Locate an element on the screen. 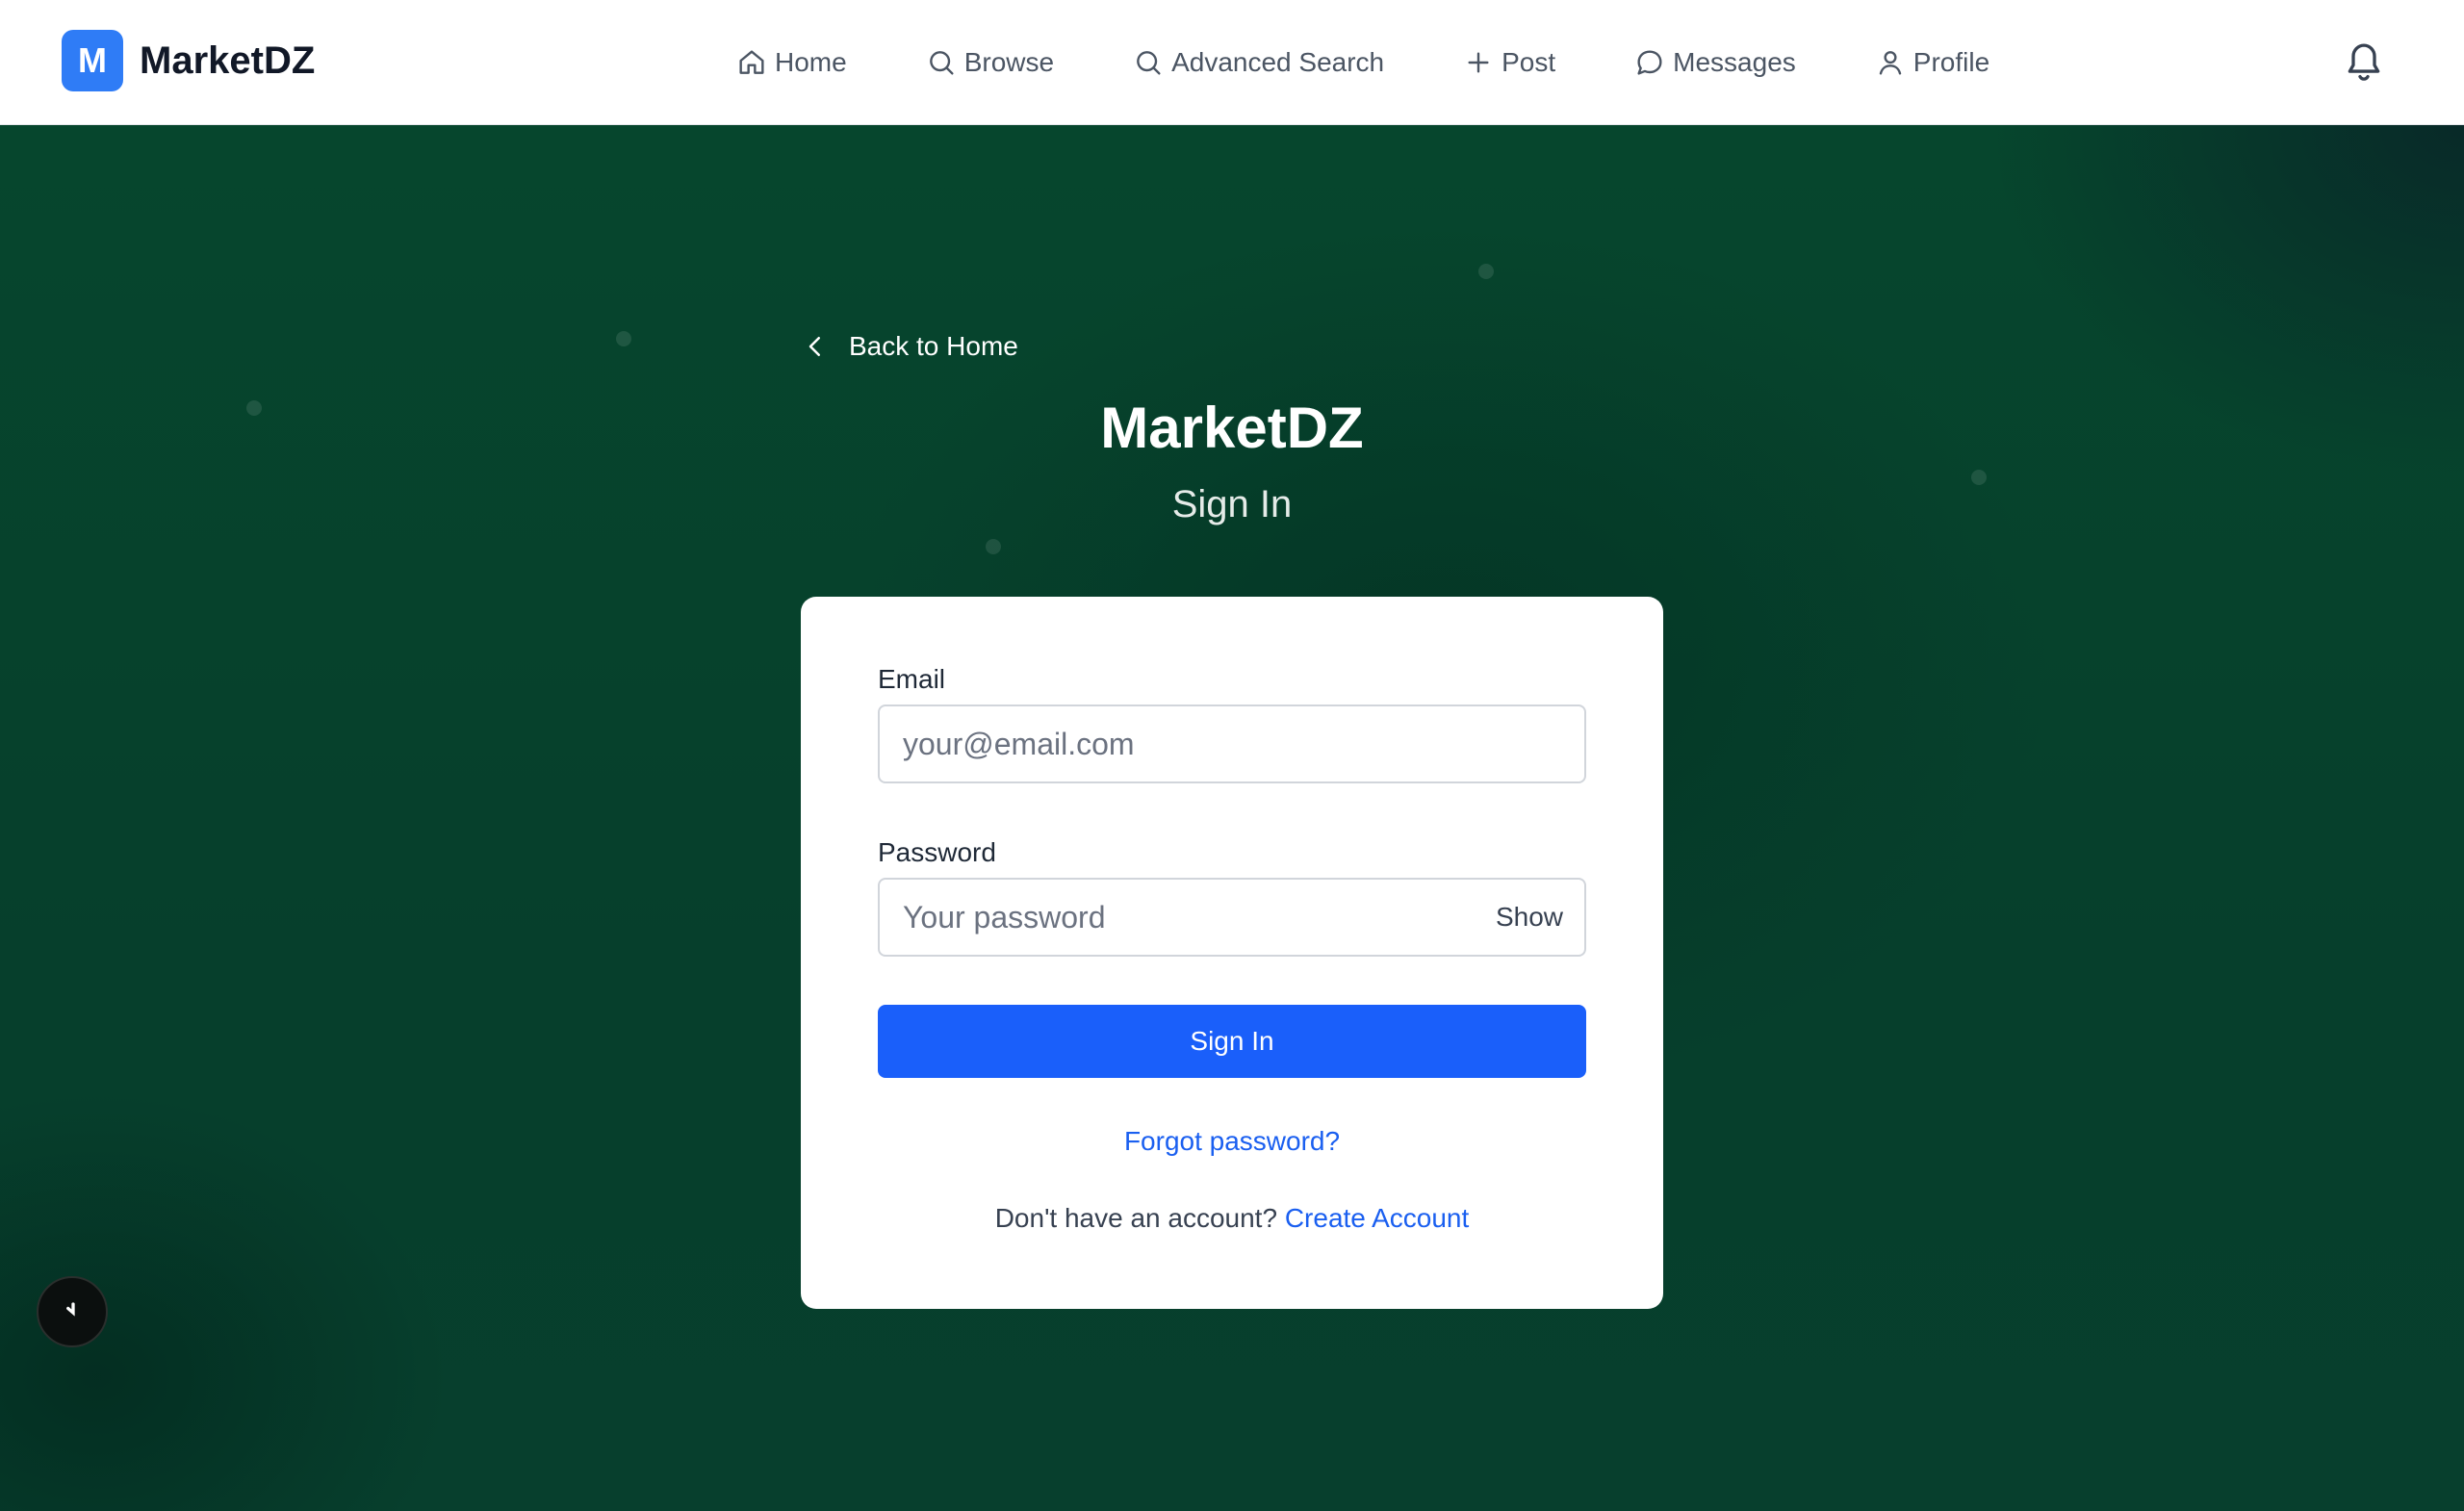  show-password-button: Show is located at coordinates (1529, 917).